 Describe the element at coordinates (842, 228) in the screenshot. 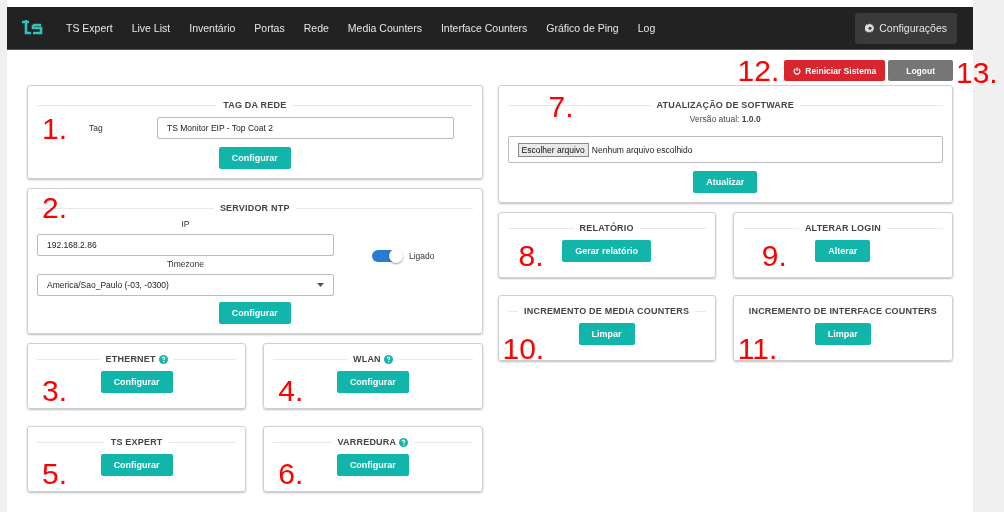

I see `card-title: ALTERAR LOGIN` at that location.